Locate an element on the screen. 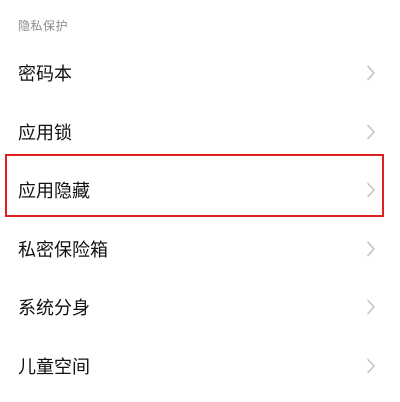  settings-item-label: 儿童空间 is located at coordinates (54, 367).